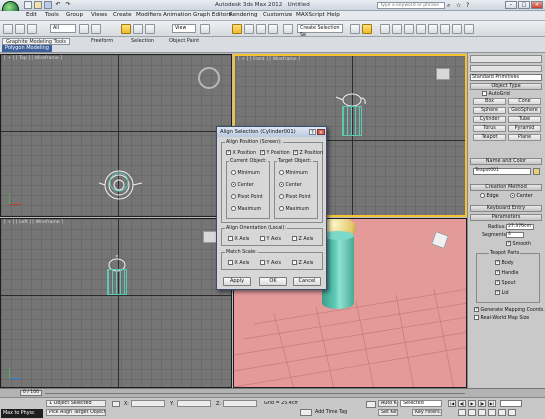 The image size is (545, 419). What do you see at coordinates (445, 29) in the screenshot?
I see `render-setup-icon` at bounding box center [445, 29].